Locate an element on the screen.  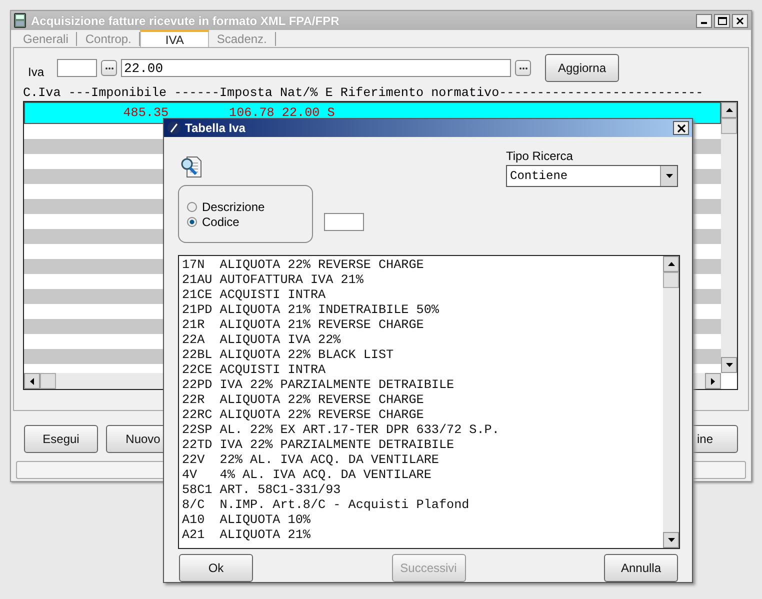
list-item: 17N ALIQUOTA 22% REVERSE CHARGE is located at coordinates (422, 265).